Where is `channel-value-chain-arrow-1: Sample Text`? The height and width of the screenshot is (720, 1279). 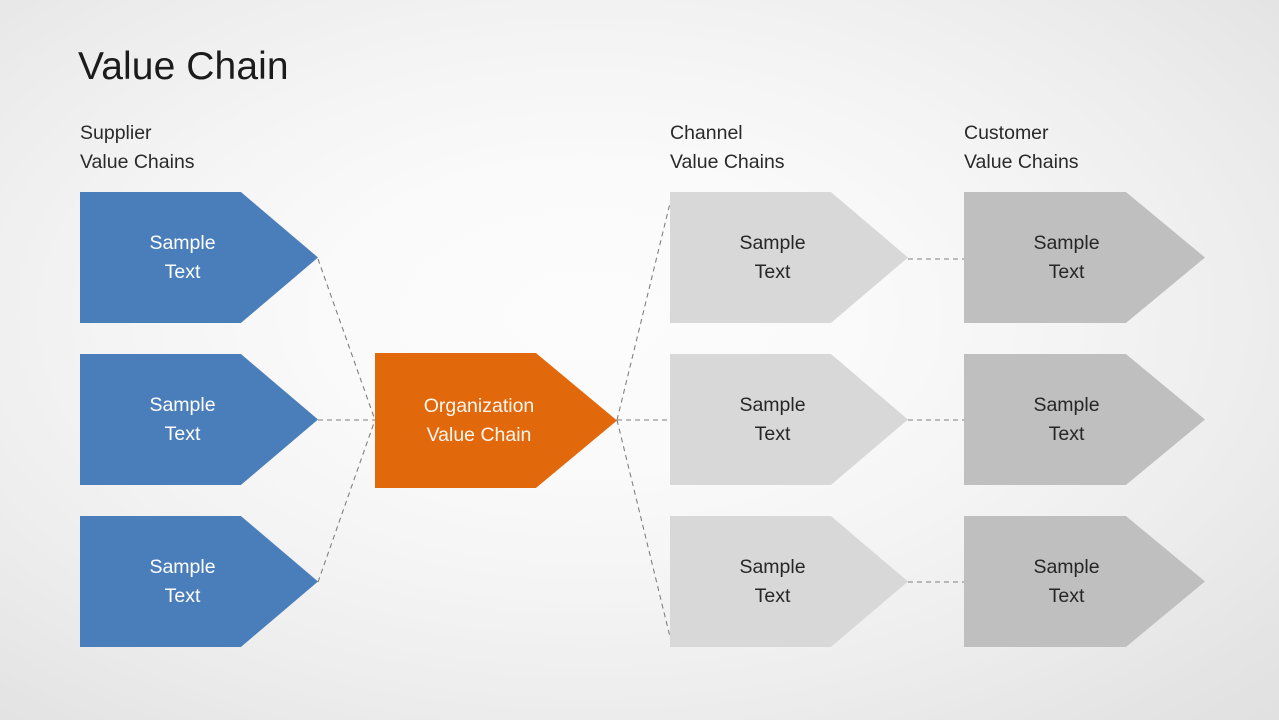 channel-value-chain-arrow-1: Sample Text is located at coordinates (789, 257).